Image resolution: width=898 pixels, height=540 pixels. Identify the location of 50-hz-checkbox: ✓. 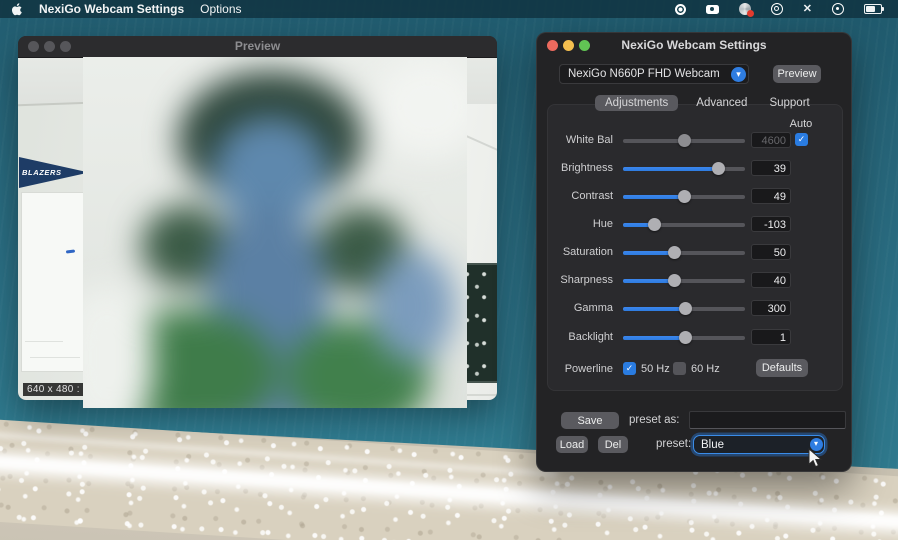
(629, 368).